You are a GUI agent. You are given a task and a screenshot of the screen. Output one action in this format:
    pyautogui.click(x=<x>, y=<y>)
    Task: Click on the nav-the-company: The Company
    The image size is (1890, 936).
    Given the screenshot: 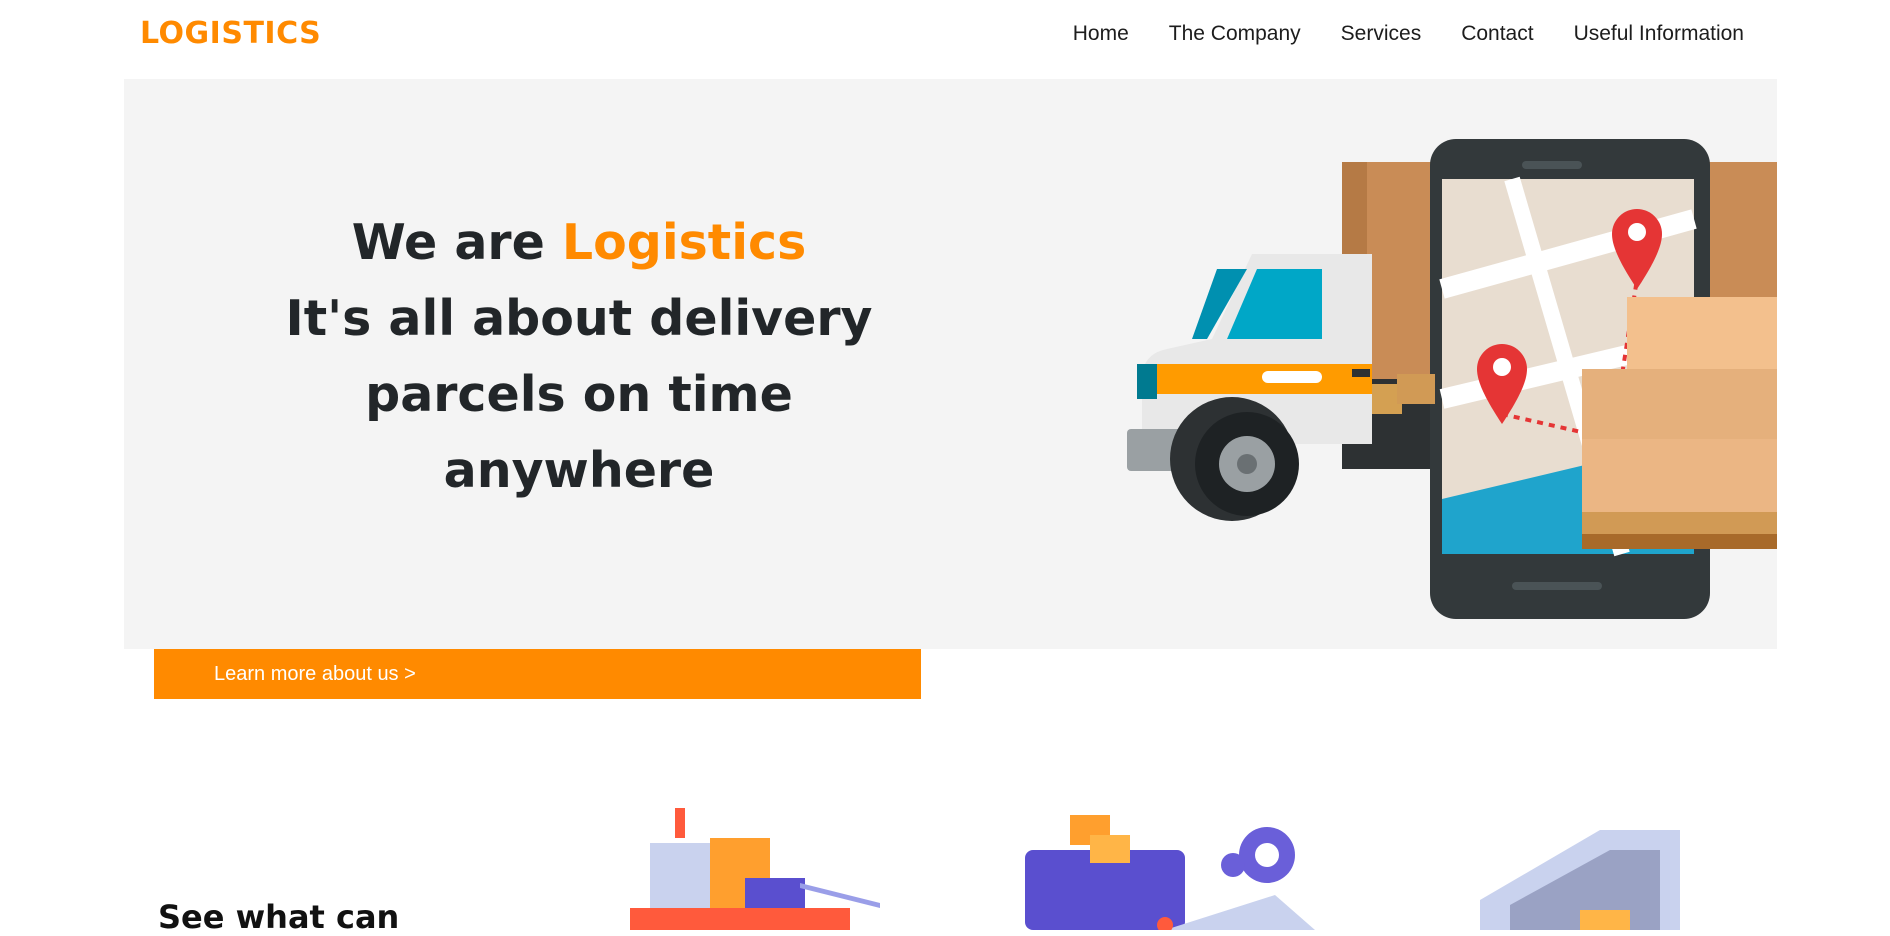 What is the action you would take?
    pyautogui.click(x=1235, y=34)
    